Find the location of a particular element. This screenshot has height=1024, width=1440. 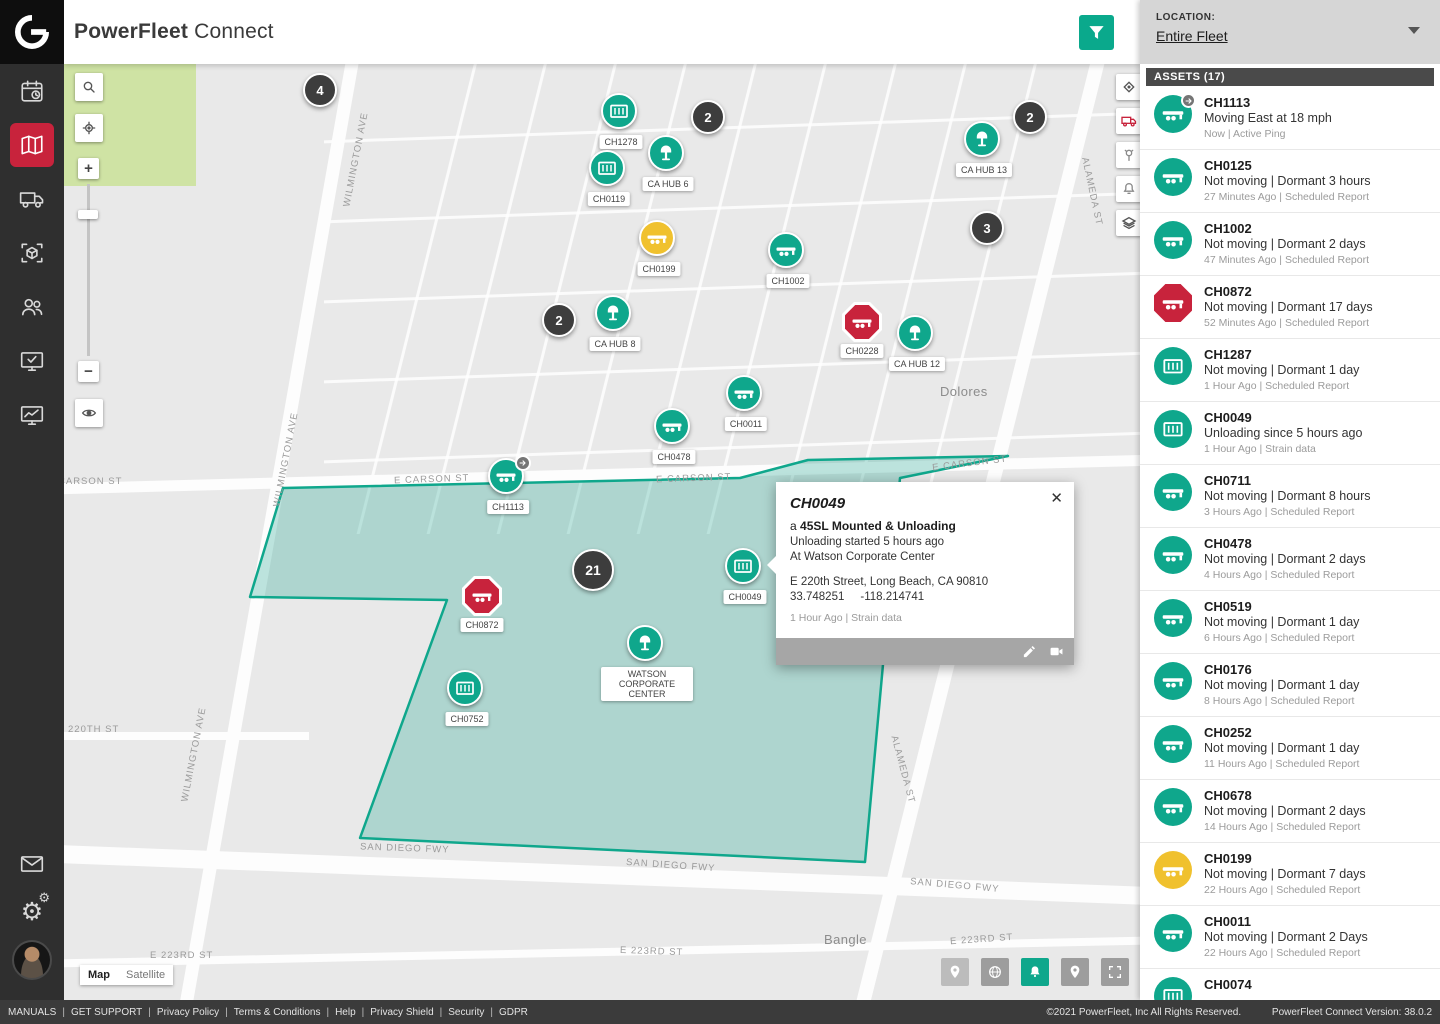

expand-icon is located at coordinates (1115, 972).